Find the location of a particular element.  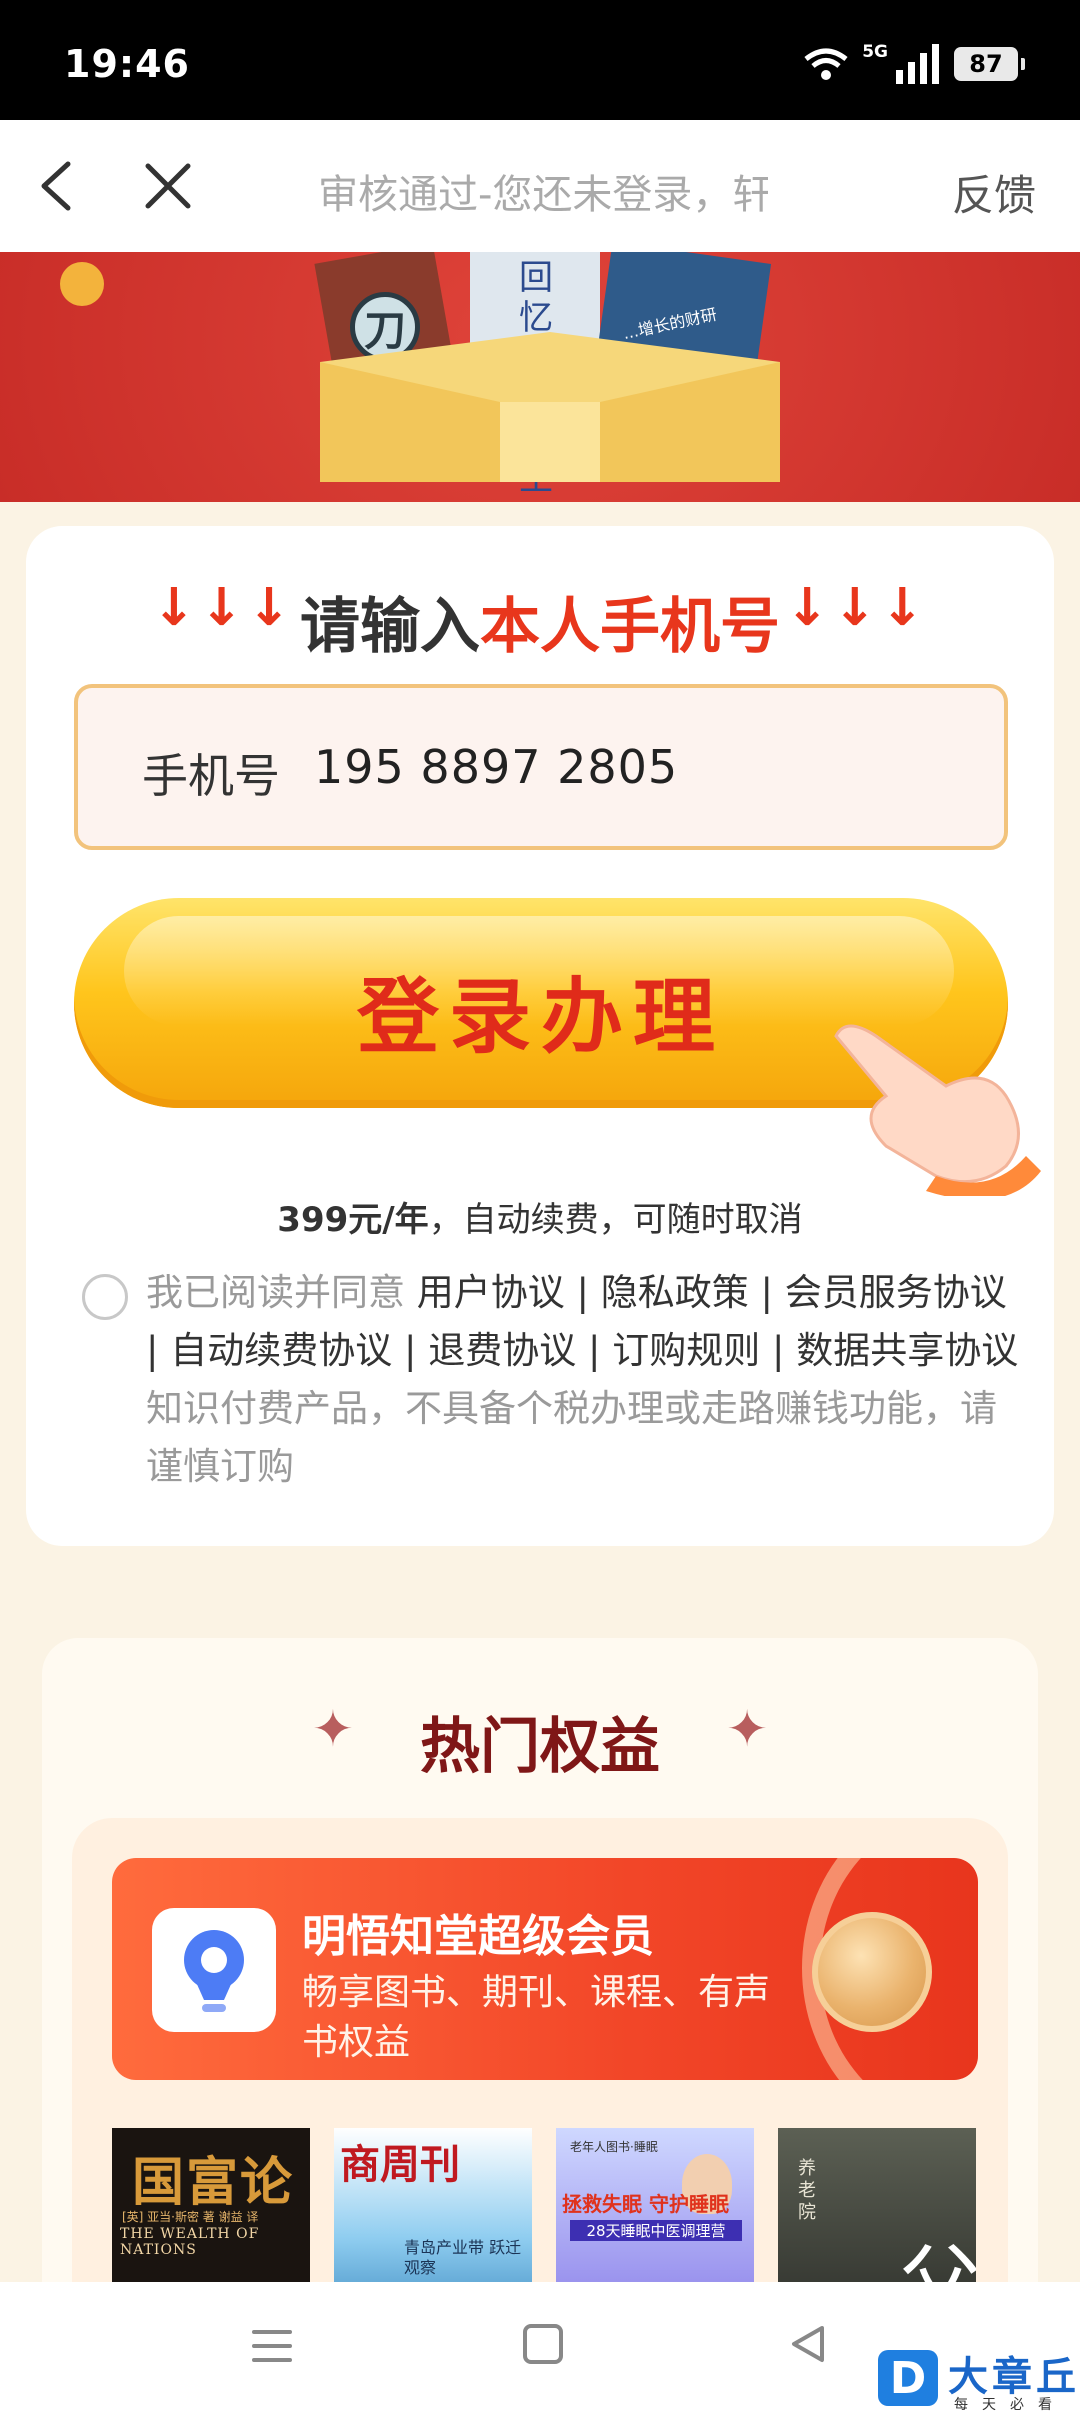

agree-suffix: 知识付费产品，不具备个税办理或走路赚钱功能，请谨慎订购 is located at coordinates (571, 1437).